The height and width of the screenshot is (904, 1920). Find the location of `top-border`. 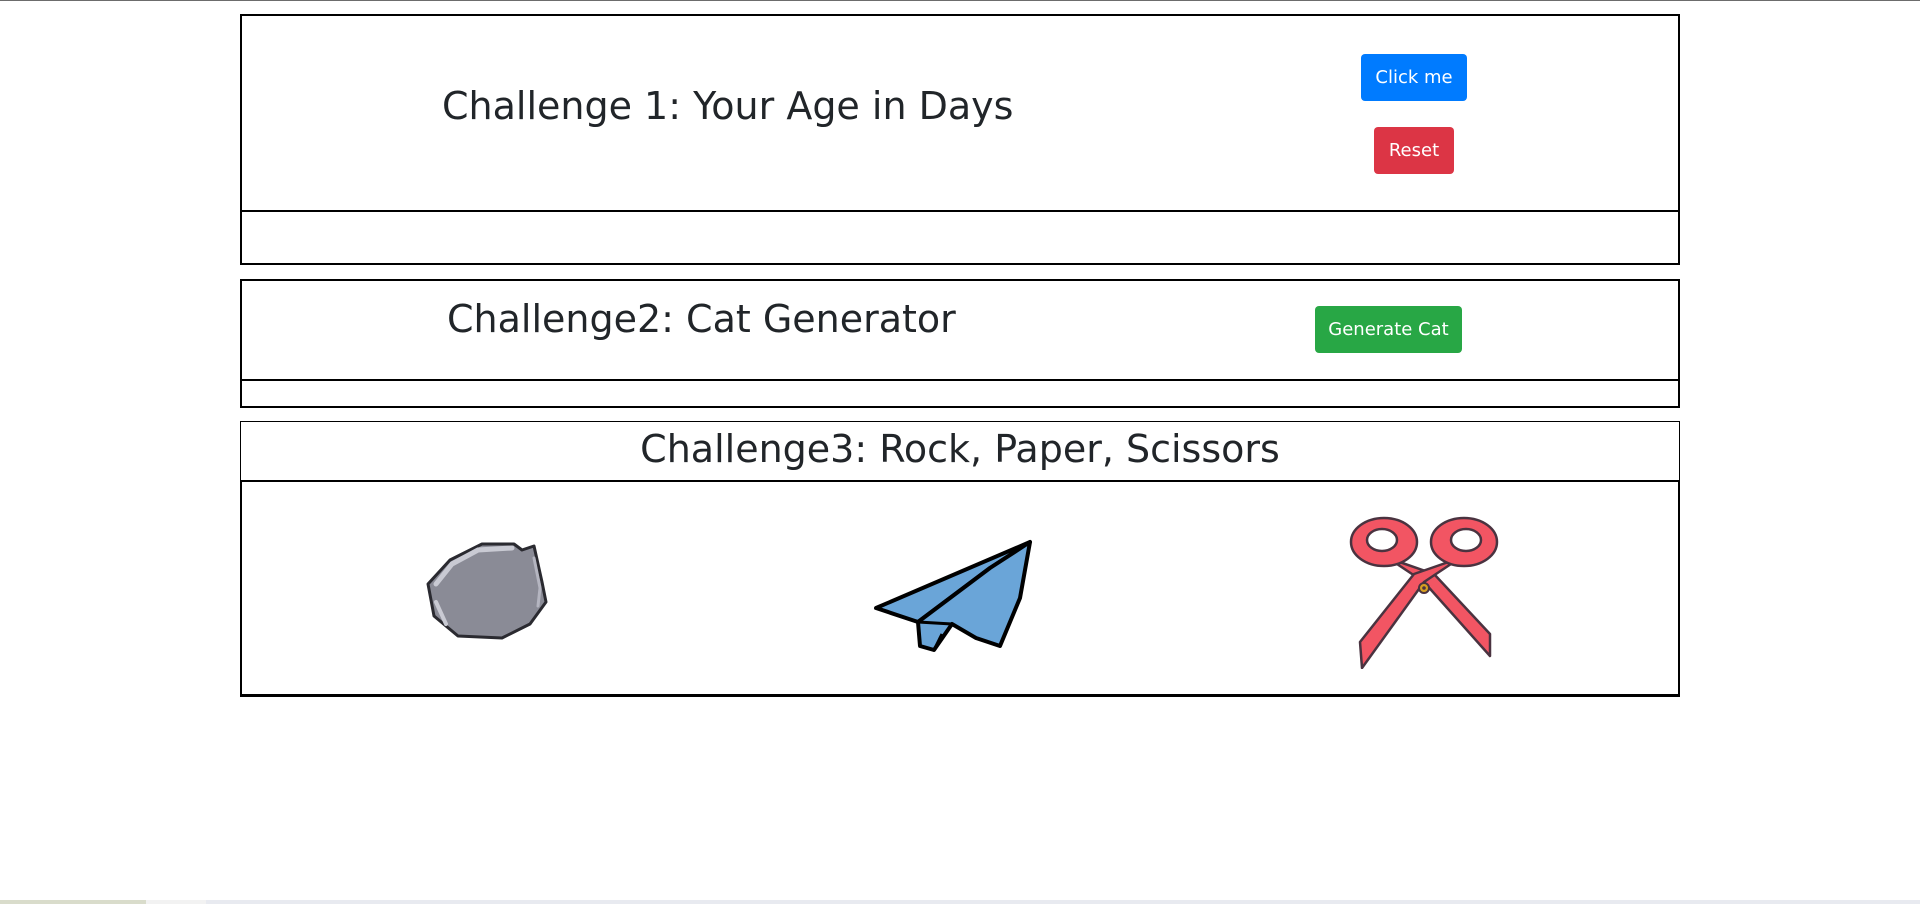

top-border is located at coordinates (960, 0).